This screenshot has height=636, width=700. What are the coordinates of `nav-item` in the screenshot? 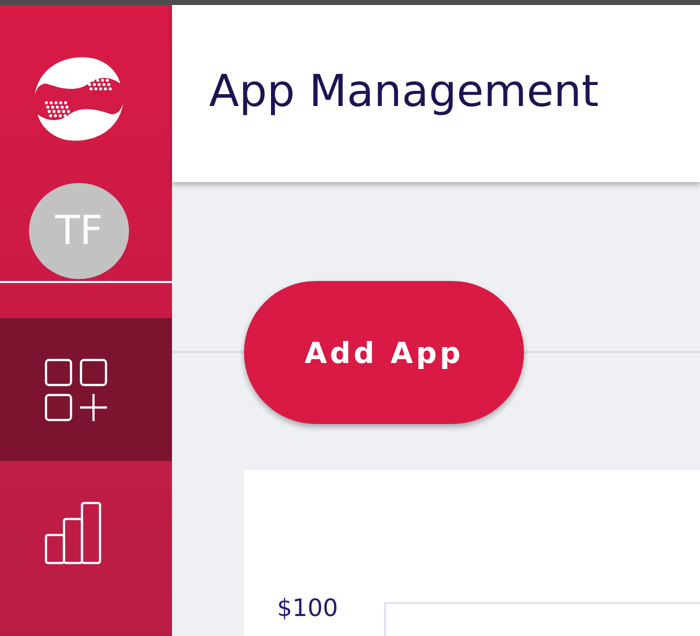 It's located at (86, 389).